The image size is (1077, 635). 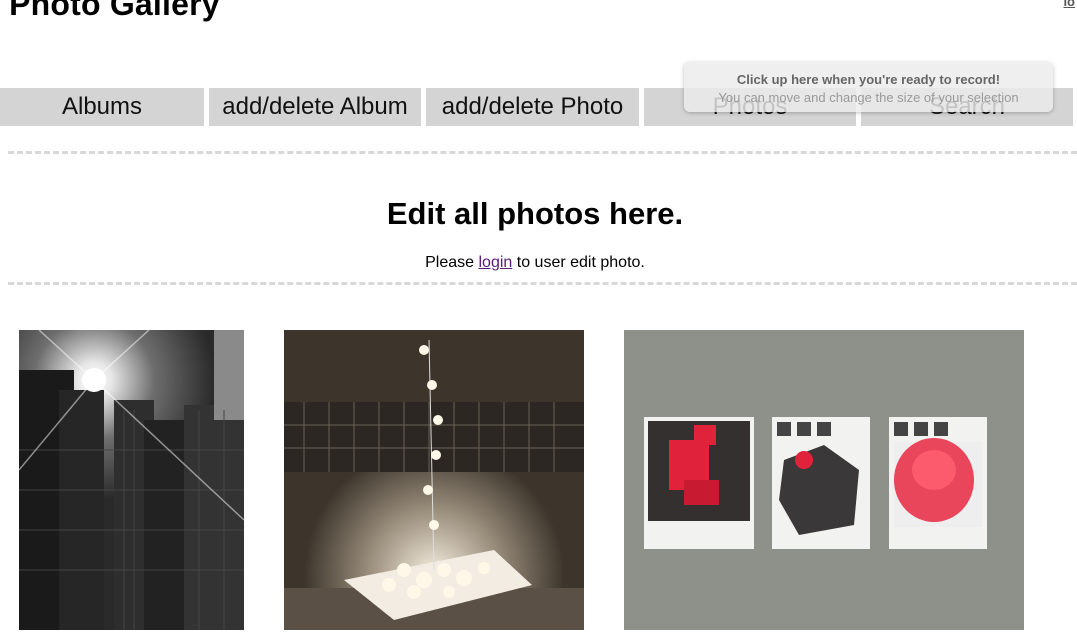 I want to click on login-prompt: Please login to user edit photo., so click(x=535, y=263).